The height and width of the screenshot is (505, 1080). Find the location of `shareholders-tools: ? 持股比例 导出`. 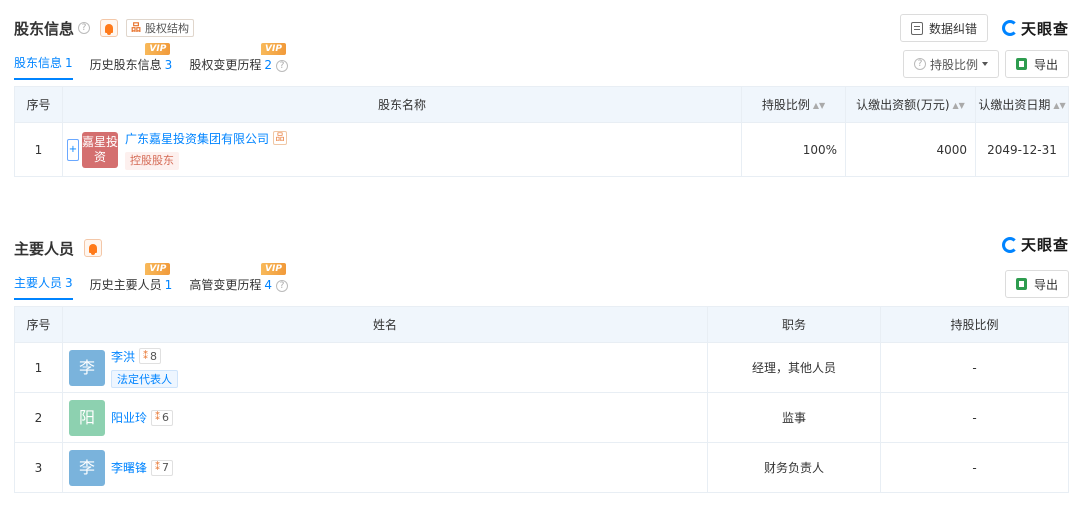

shareholders-tools: ? 持股比例 导出 is located at coordinates (983, 64).